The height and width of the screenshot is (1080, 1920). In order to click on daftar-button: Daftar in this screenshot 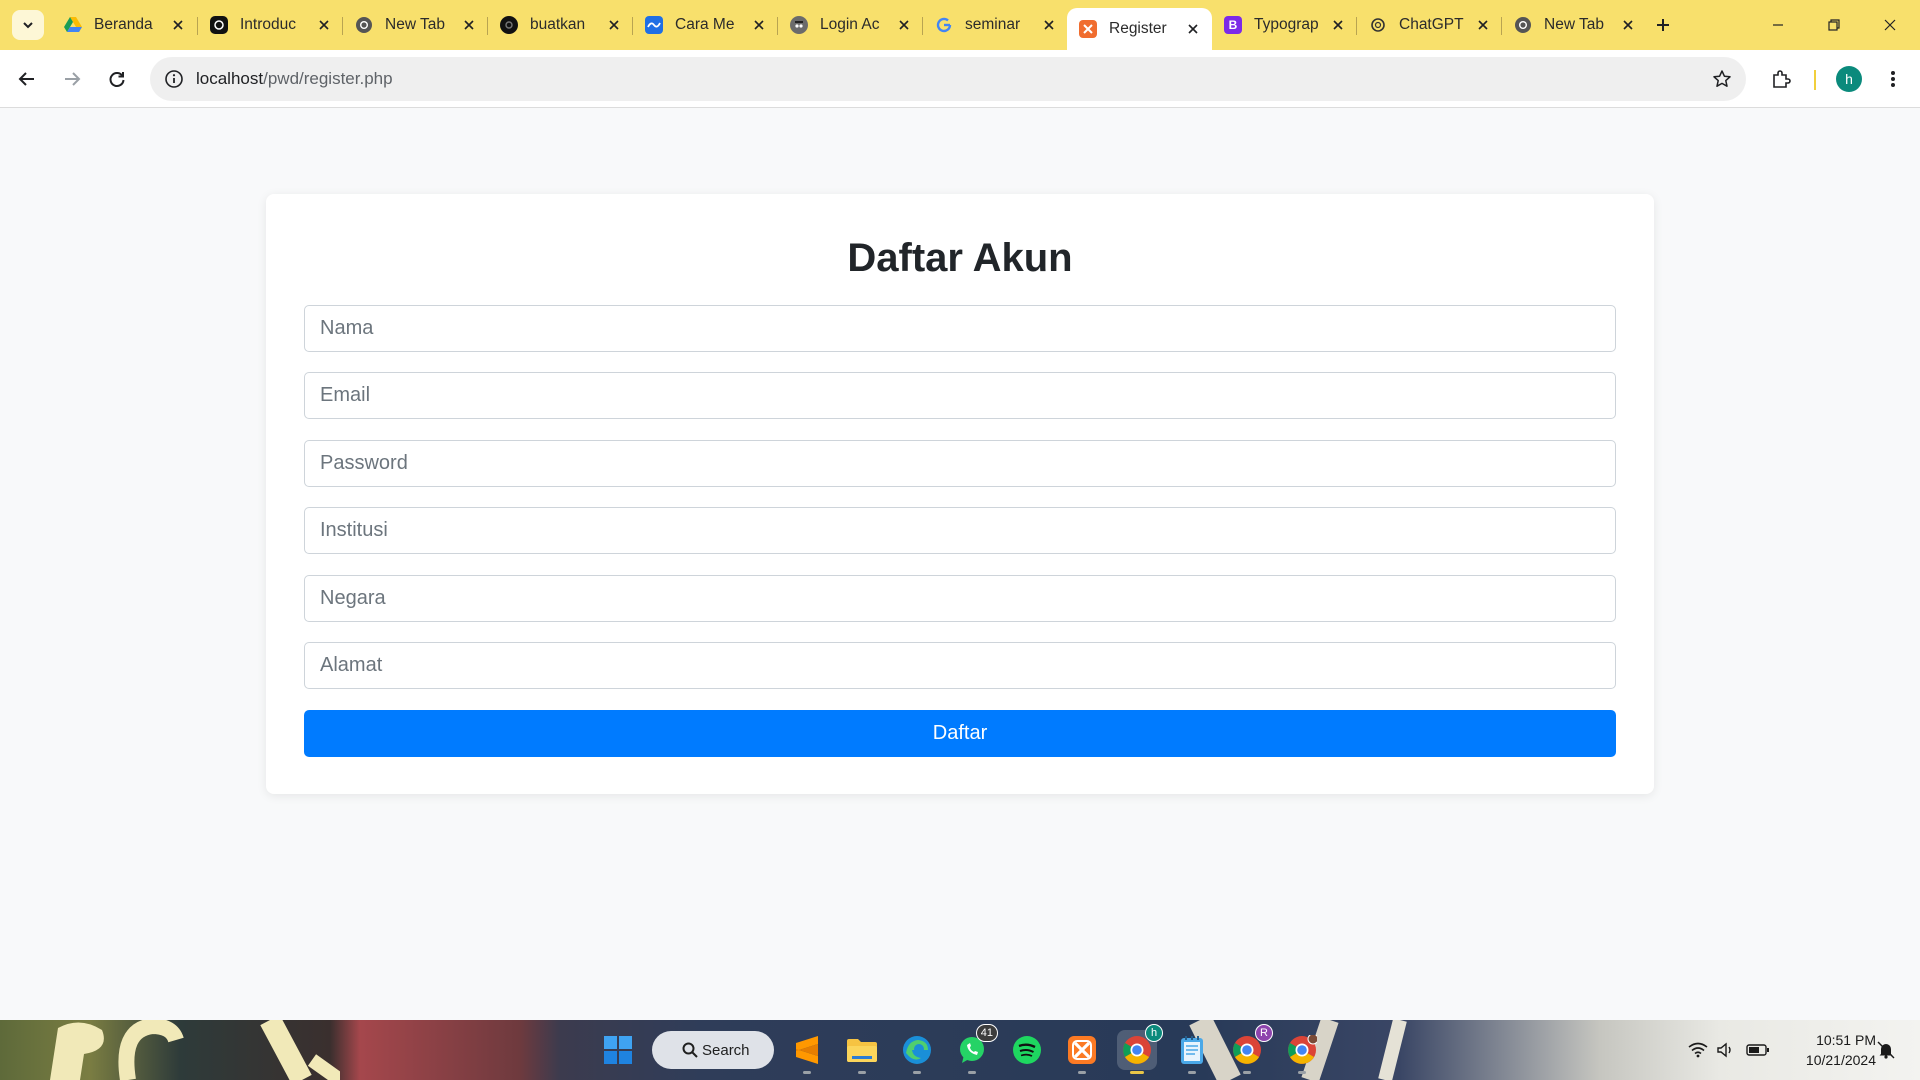, I will do `click(960, 733)`.